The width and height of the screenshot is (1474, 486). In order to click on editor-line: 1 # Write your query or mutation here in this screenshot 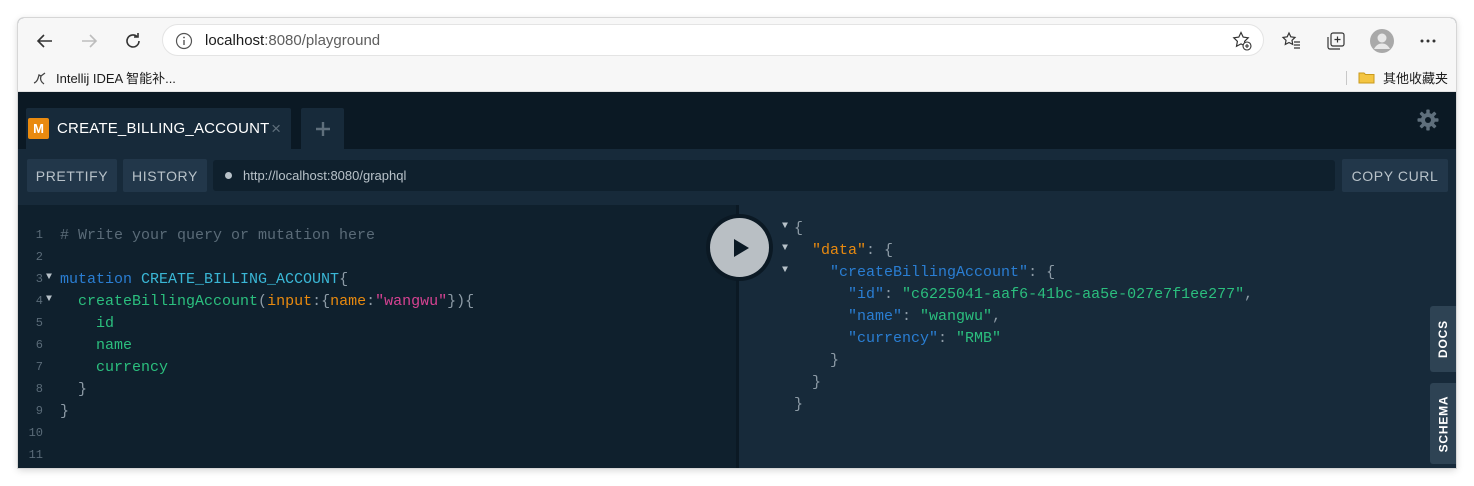, I will do `click(377, 236)`.